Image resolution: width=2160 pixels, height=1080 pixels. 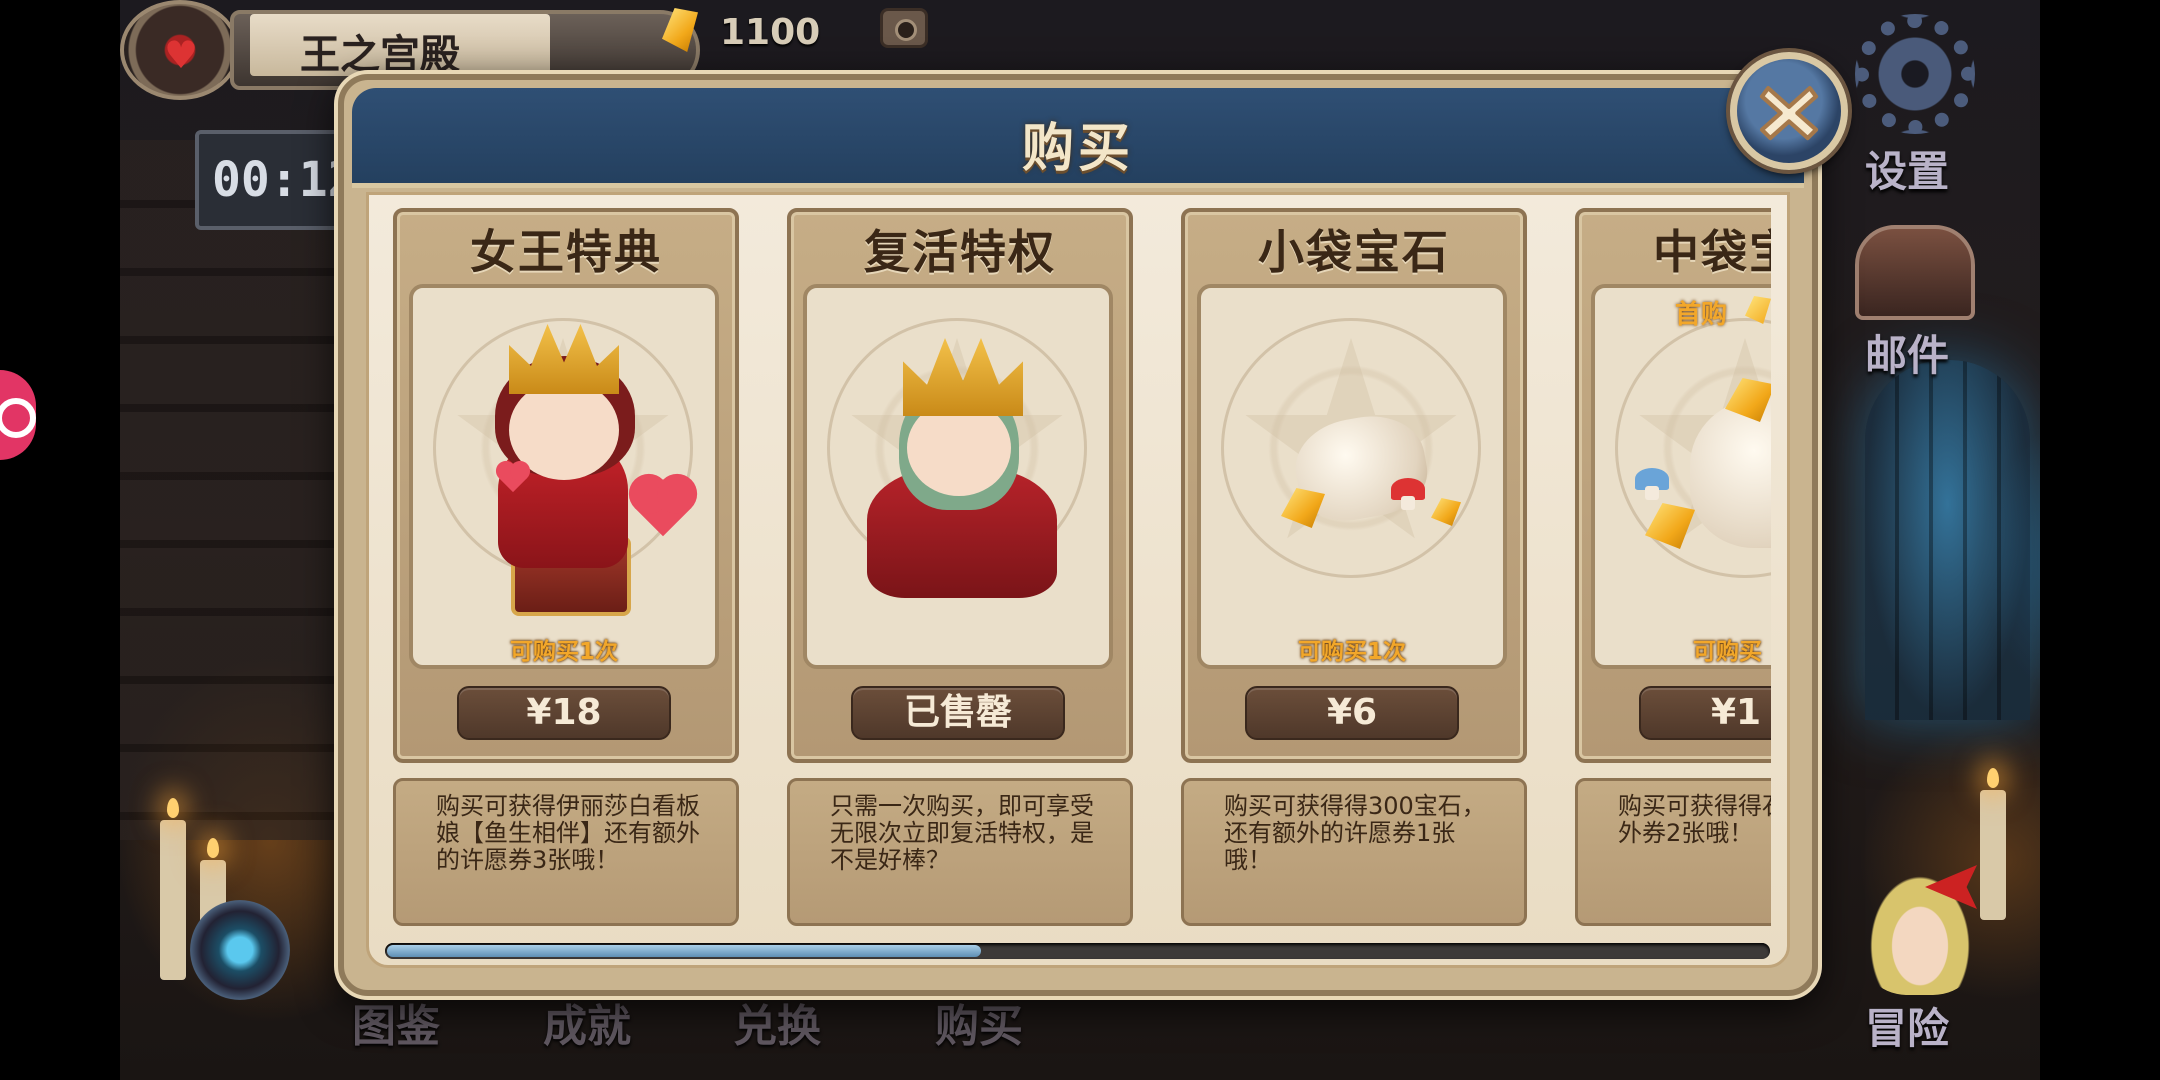 I want to click on sold-out-button: 已售罄, so click(x=958, y=713).